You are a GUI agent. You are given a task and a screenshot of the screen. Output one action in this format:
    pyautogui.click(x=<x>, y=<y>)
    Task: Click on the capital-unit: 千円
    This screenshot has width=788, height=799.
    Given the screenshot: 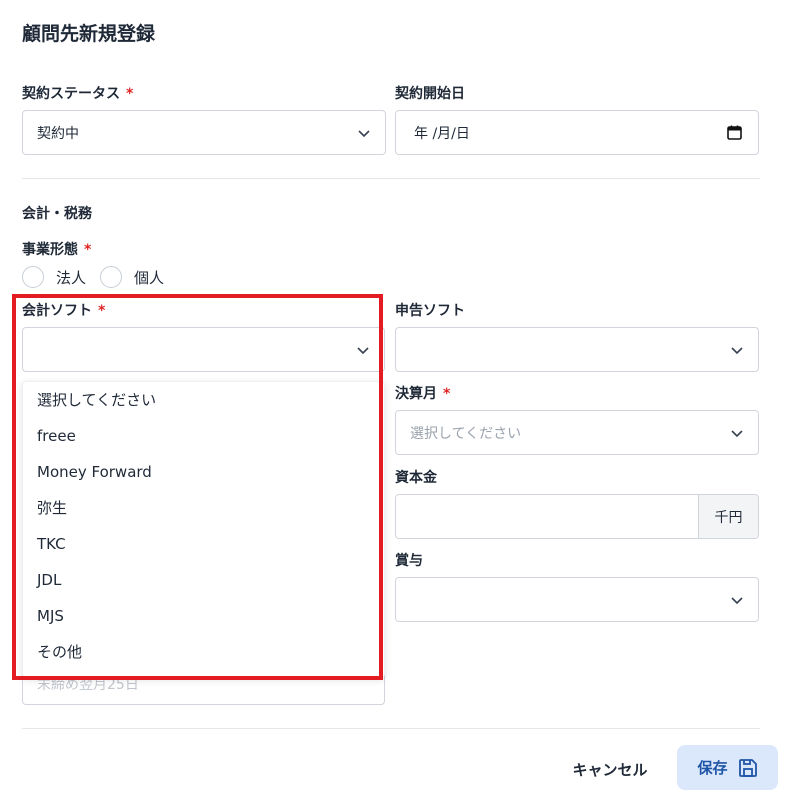 What is the action you would take?
    pyautogui.click(x=728, y=516)
    